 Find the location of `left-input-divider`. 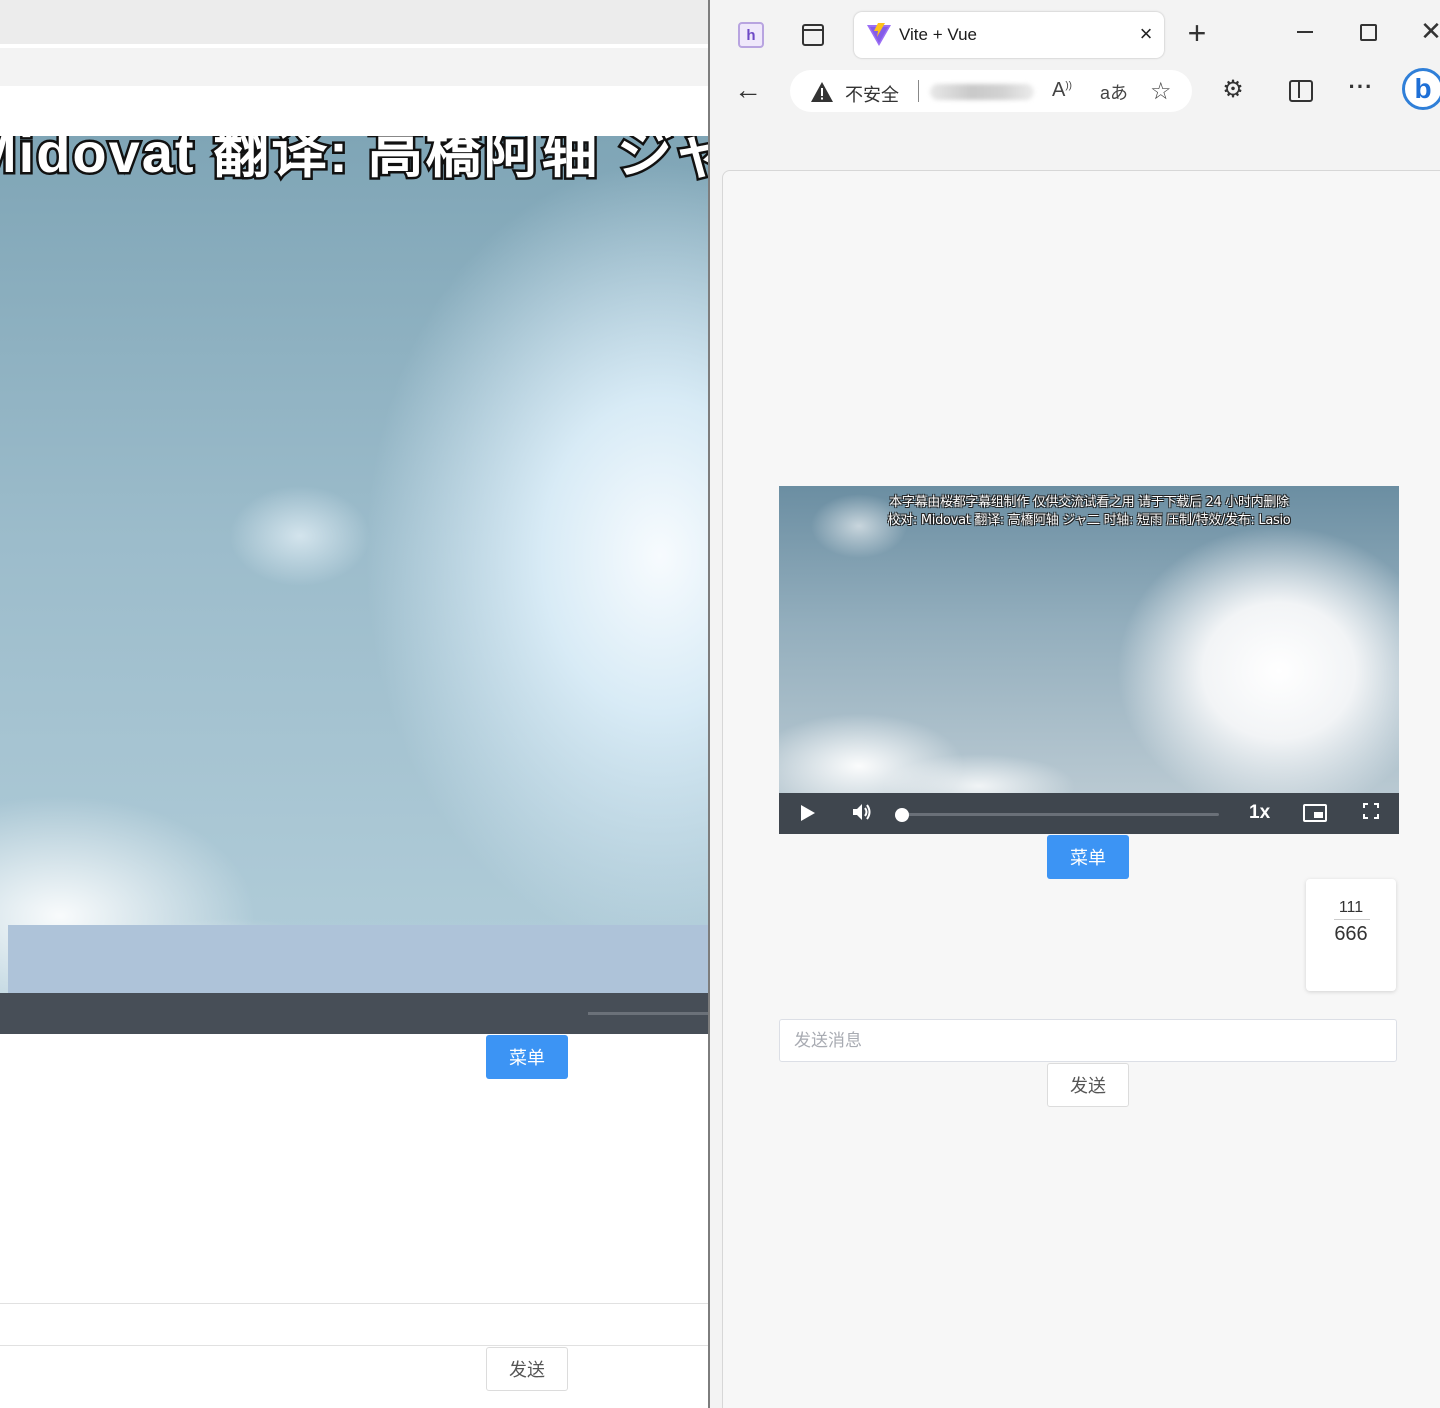

left-input-divider is located at coordinates (354, 1345).